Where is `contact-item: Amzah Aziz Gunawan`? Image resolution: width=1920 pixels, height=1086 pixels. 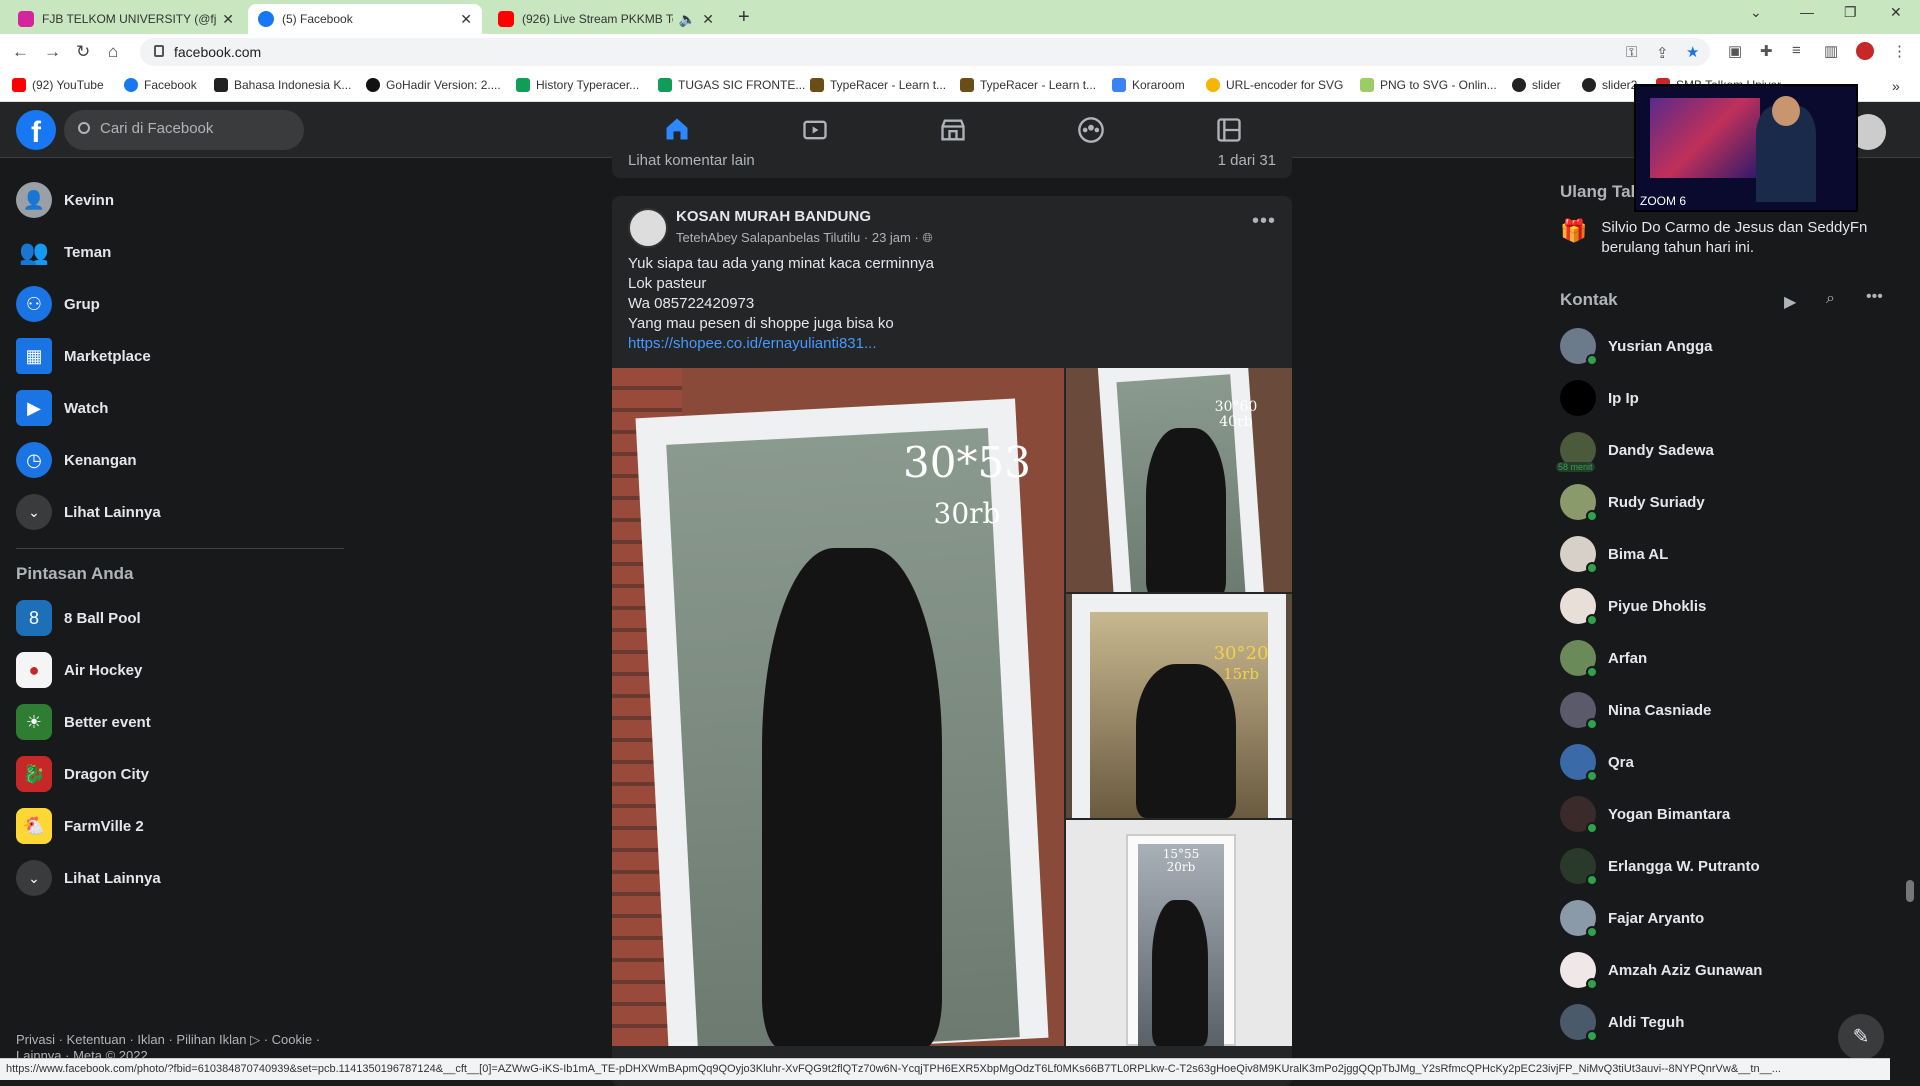 contact-item: Amzah Aziz Gunawan is located at coordinates (1725, 970).